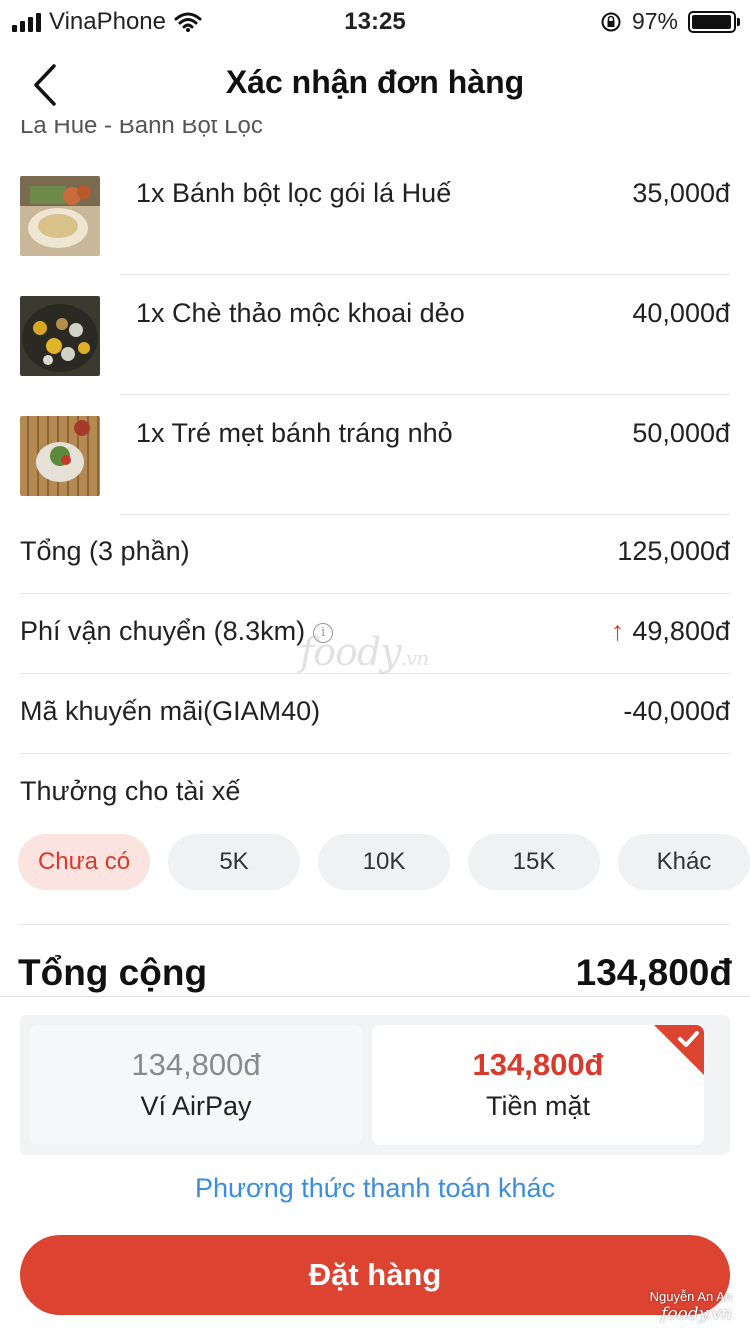  Describe the element at coordinates (679, 1050) in the screenshot. I see `checkmark-icon` at that location.